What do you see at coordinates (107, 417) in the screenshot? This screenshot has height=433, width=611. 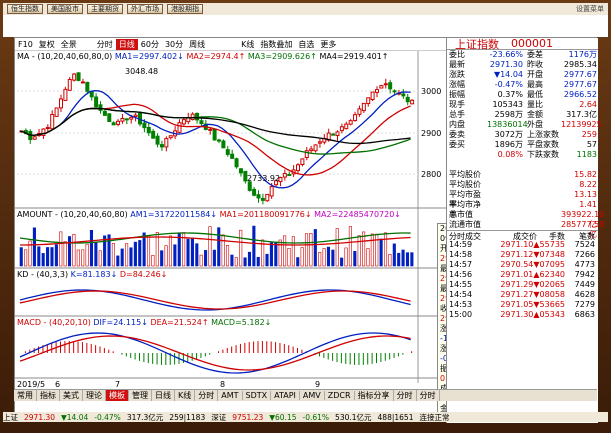 I see `status-item: -0.47%` at bounding box center [107, 417].